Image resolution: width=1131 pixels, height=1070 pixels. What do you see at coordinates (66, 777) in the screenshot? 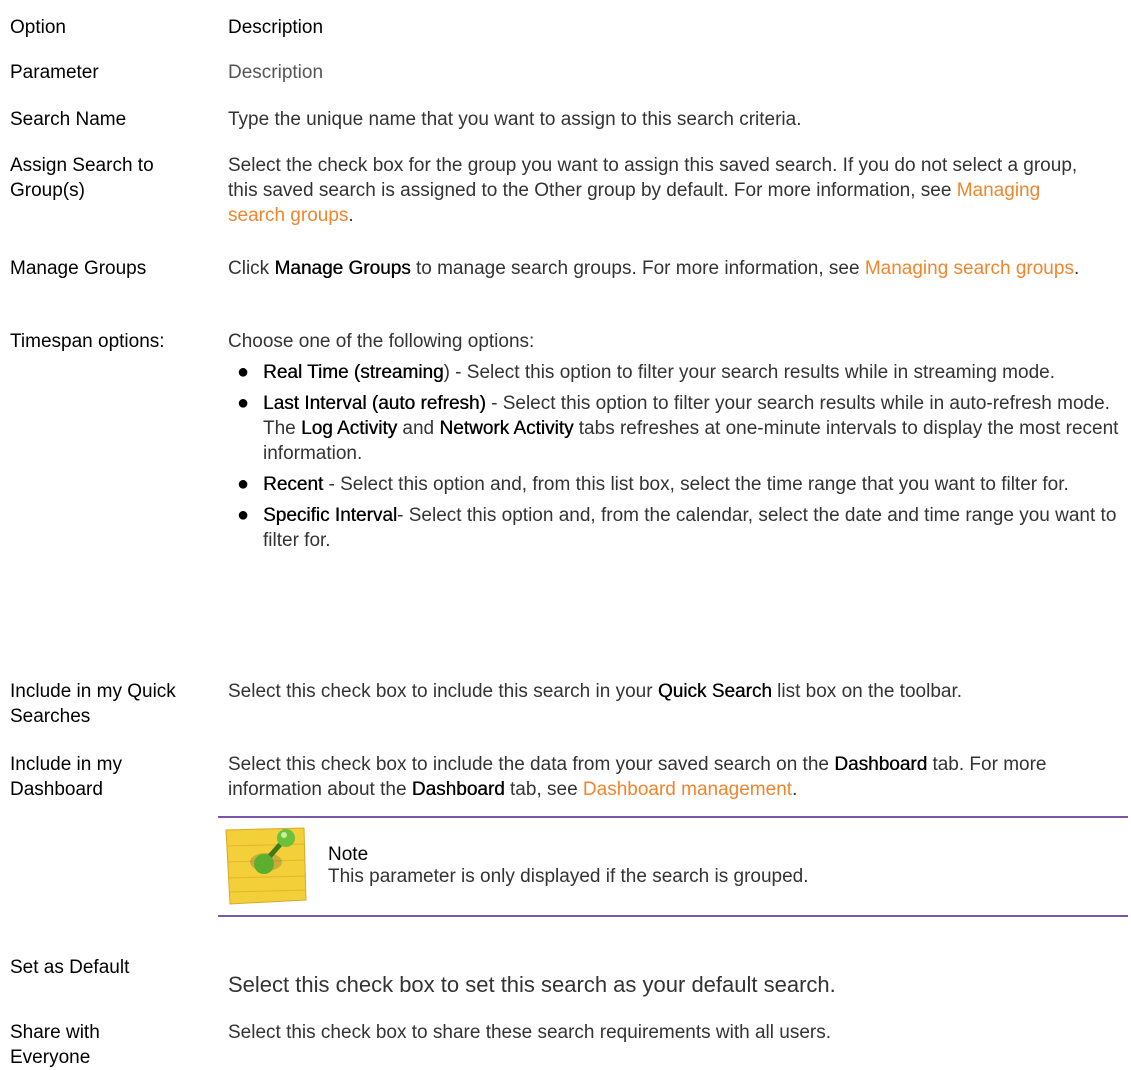
I see `param-label: Include in my Dashboard` at bounding box center [66, 777].